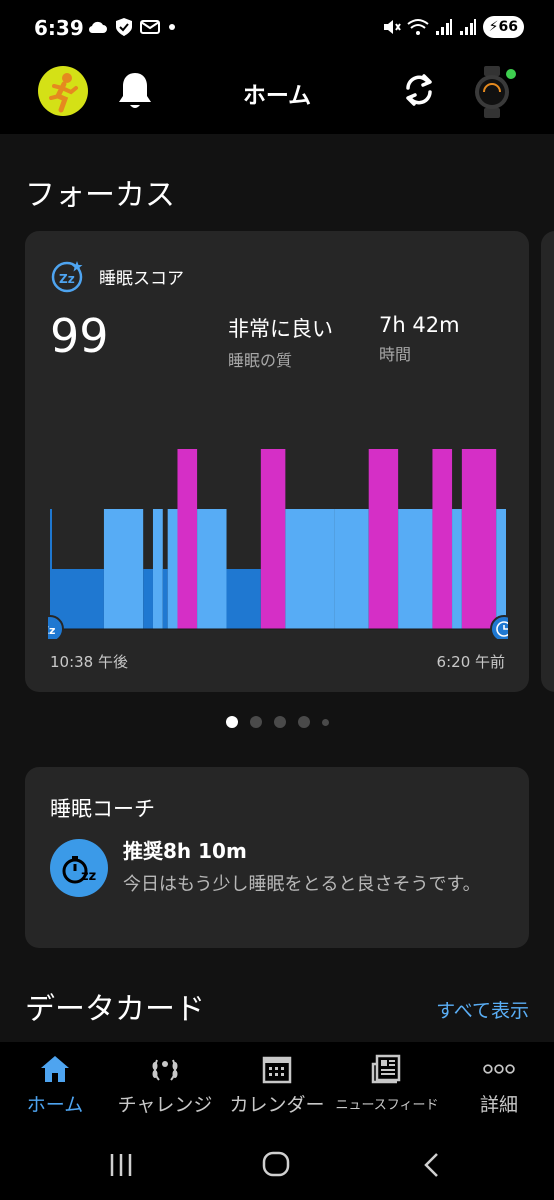 This screenshot has height=1200, width=554. Describe the element at coordinates (55, 1105) in the screenshot. I see `nav-home-label: ホーム` at that location.